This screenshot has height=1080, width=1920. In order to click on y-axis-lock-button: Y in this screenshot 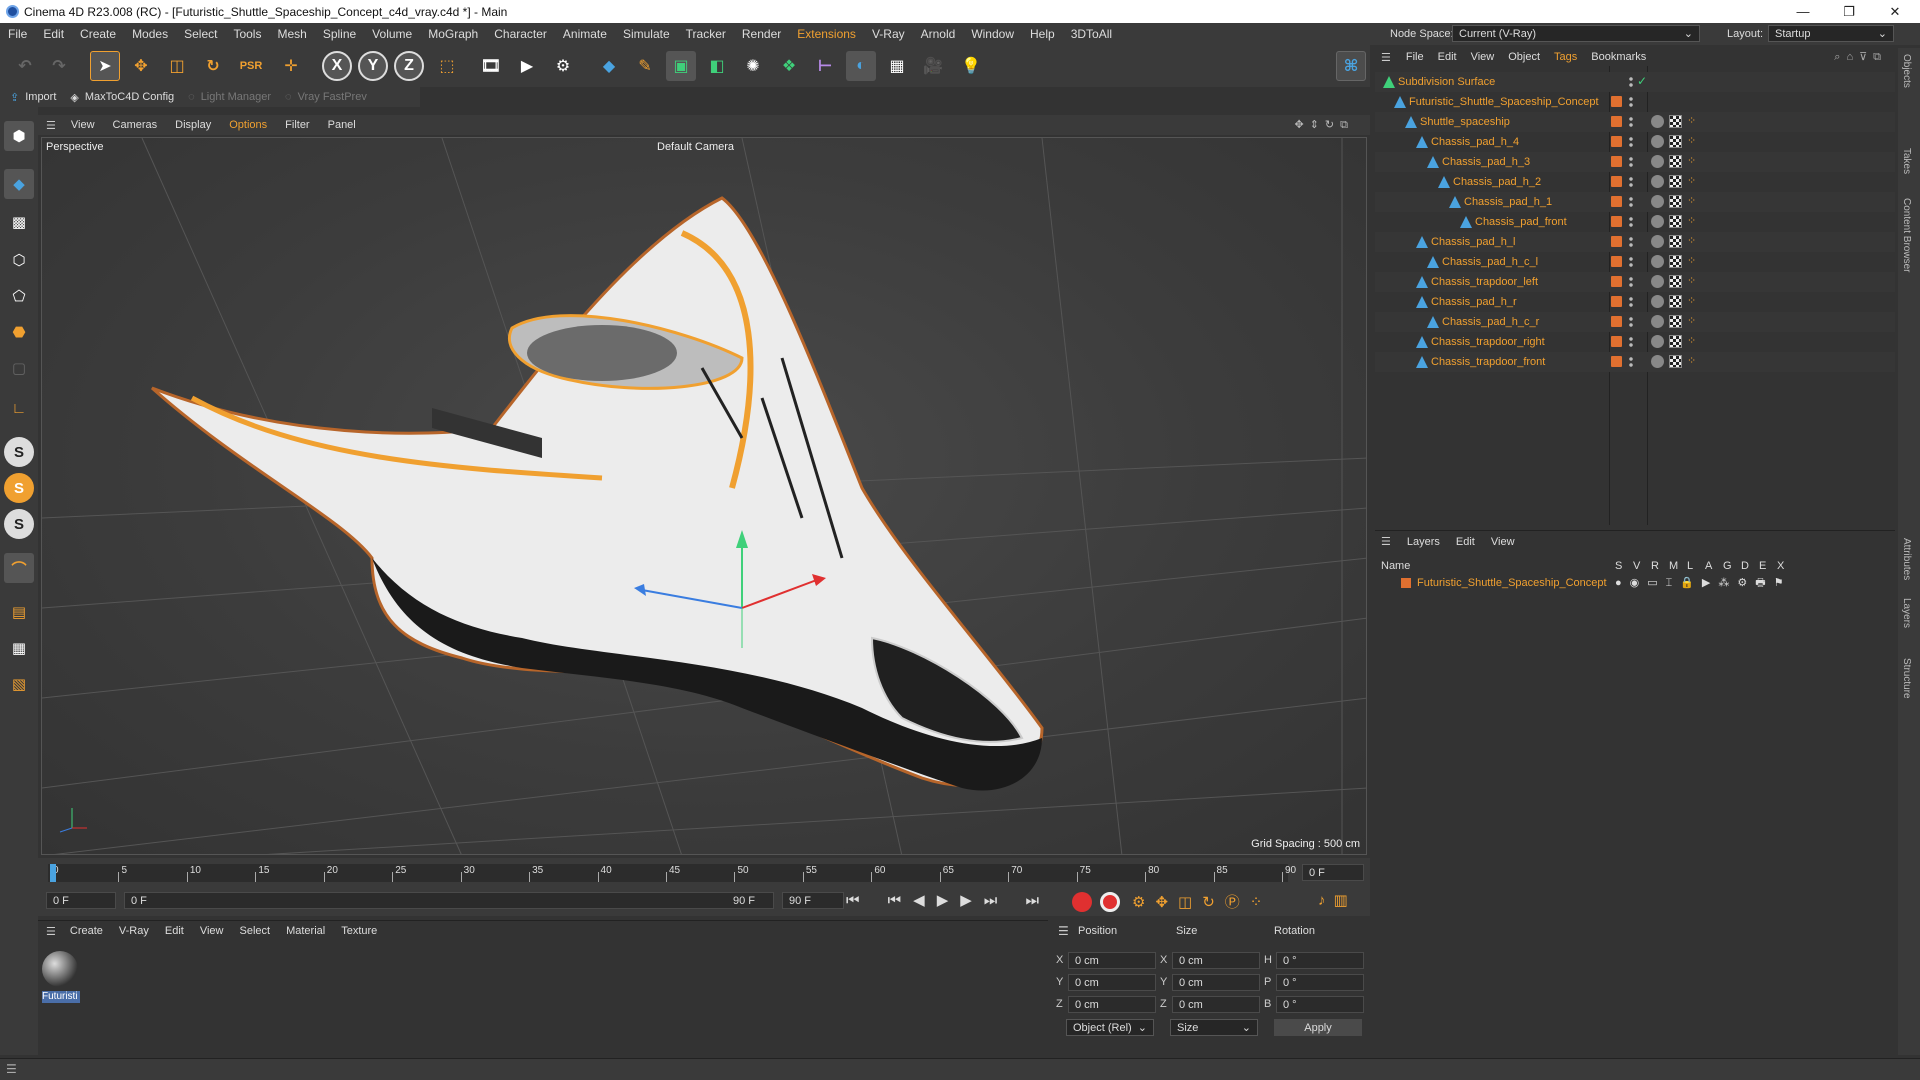, I will do `click(373, 66)`.